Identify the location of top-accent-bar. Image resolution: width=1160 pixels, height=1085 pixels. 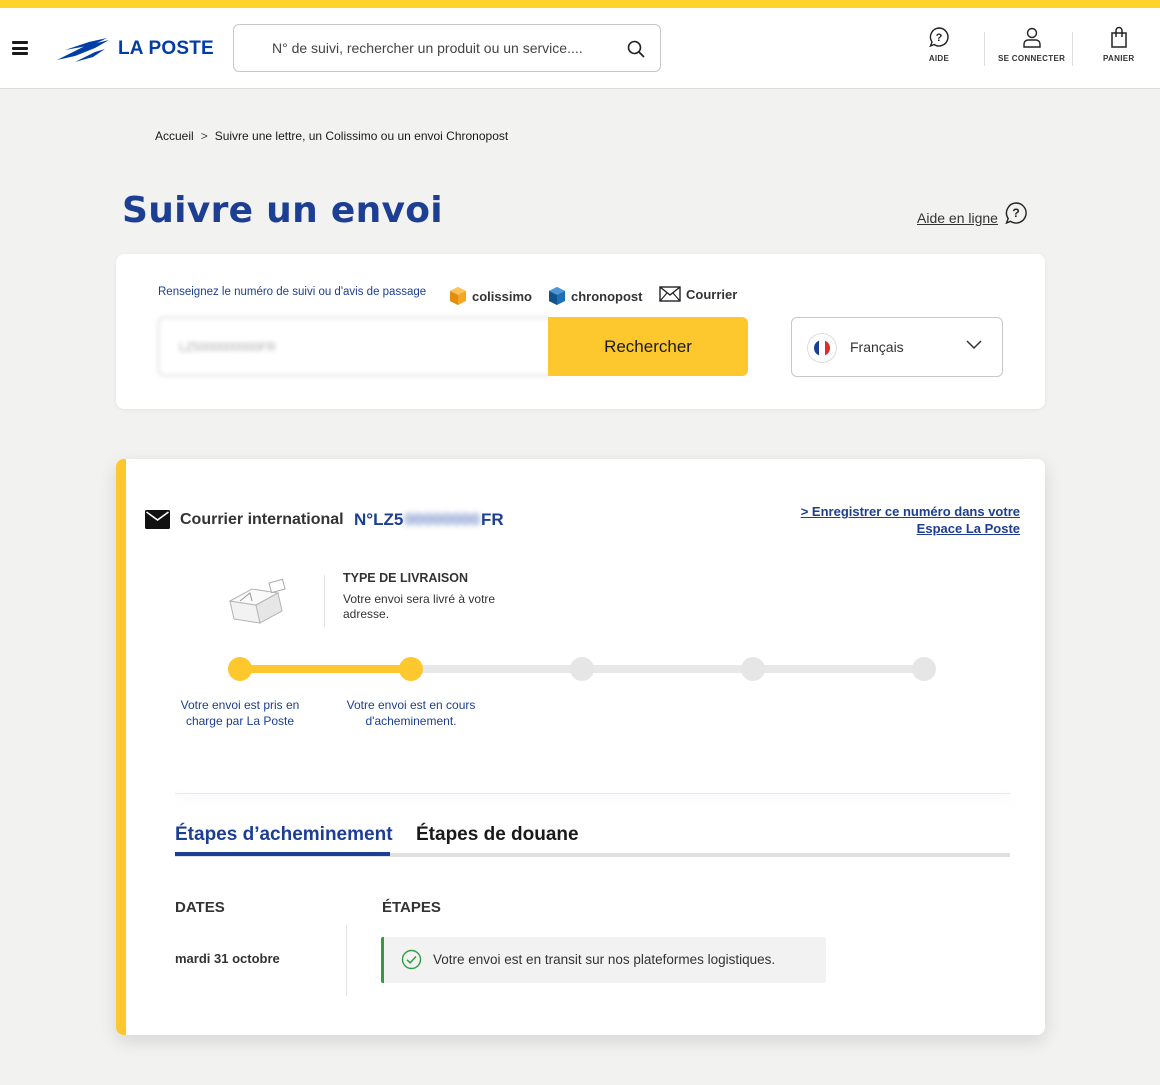
(580, 4).